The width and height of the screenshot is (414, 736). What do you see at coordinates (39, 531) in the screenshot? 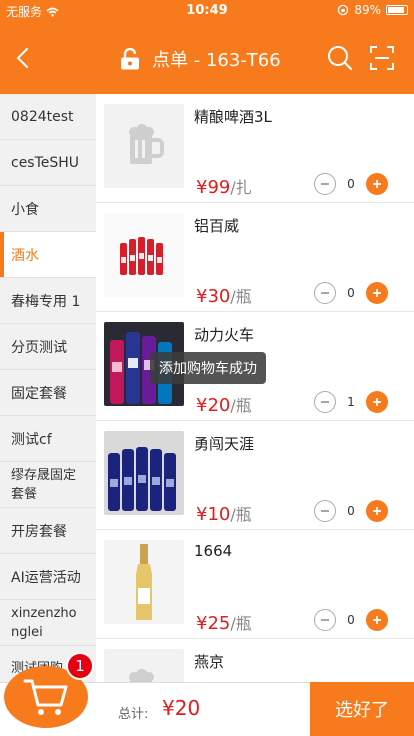
I see `category-label: 开房套餐` at bounding box center [39, 531].